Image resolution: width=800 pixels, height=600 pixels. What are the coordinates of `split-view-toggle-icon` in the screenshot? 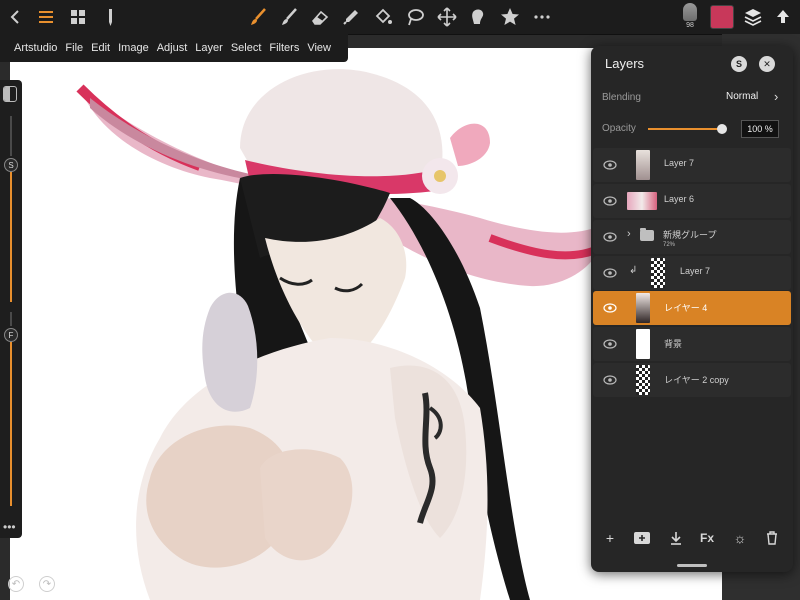 It's located at (10, 94).